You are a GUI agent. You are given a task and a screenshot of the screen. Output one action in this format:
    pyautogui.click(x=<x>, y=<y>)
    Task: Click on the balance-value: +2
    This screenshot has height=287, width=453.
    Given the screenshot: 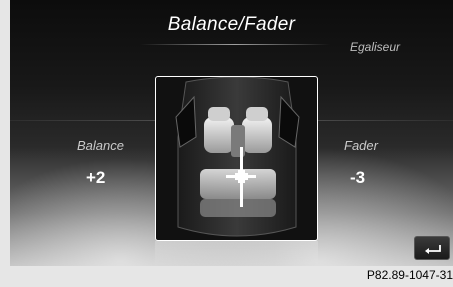 What is the action you would take?
    pyautogui.click(x=96, y=177)
    